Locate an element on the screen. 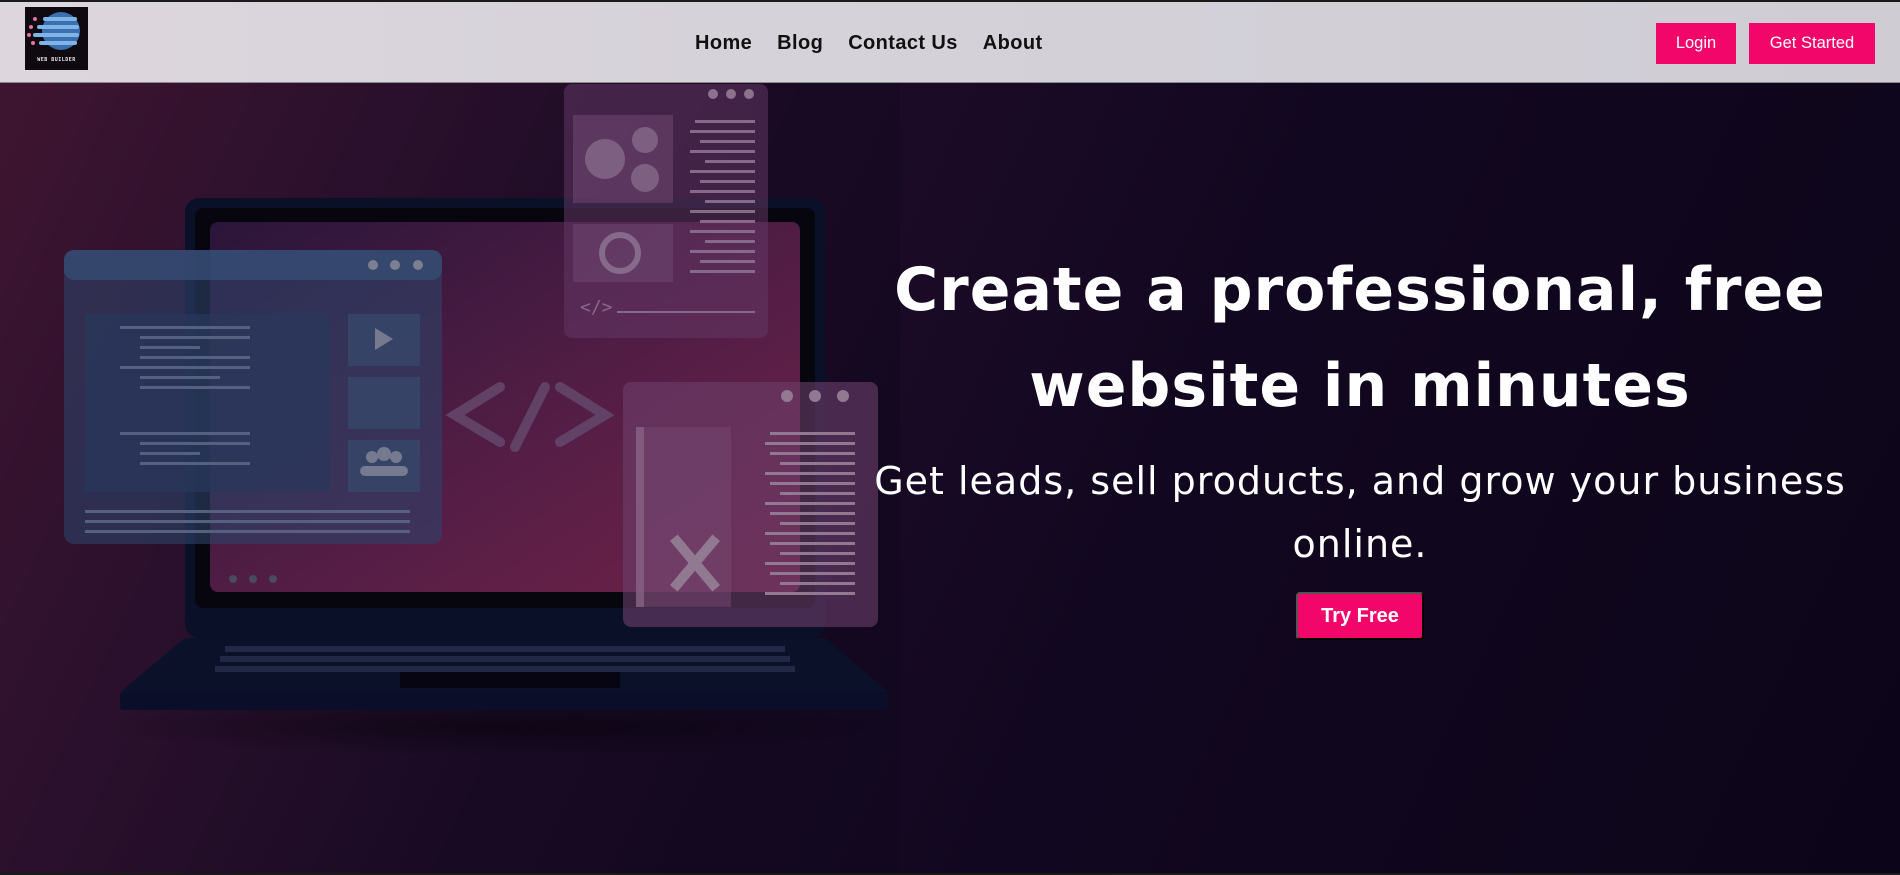 This screenshot has width=1900, height=875. login-button: Login is located at coordinates (1696, 43).